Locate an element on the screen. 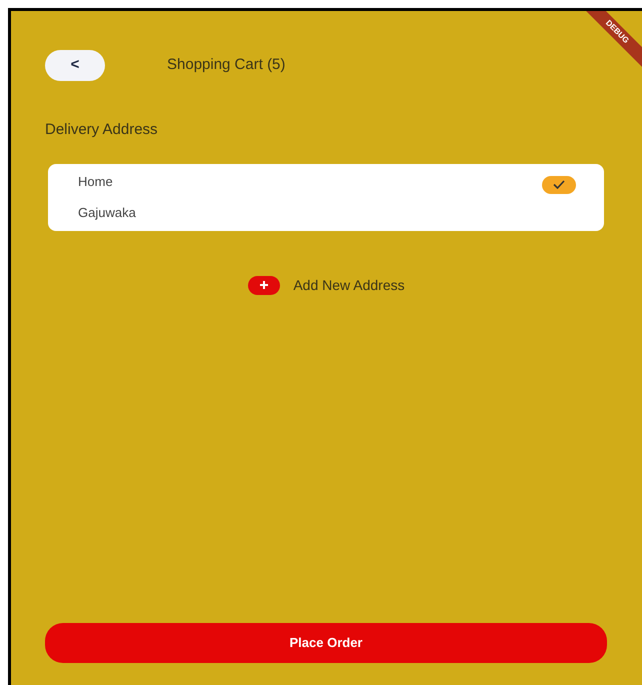 The height and width of the screenshot is (685, 642). back-button: < is located at coordinates (75, 65).